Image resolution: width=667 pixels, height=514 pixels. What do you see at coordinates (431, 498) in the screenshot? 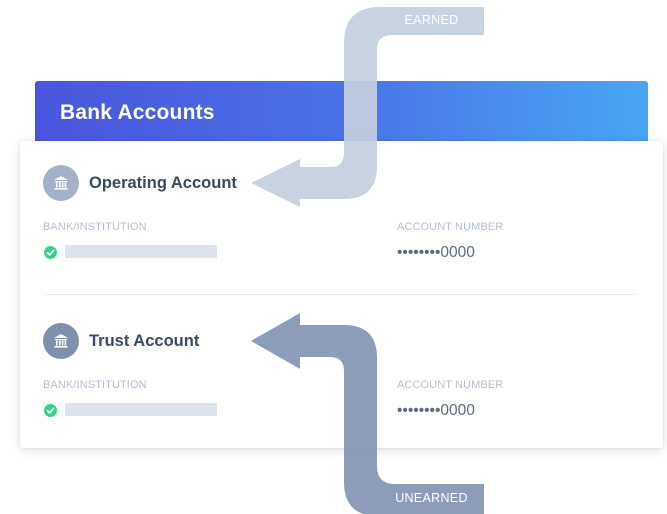
I see `unearned-label: UNEARNED` at bounding box center [431, 498].